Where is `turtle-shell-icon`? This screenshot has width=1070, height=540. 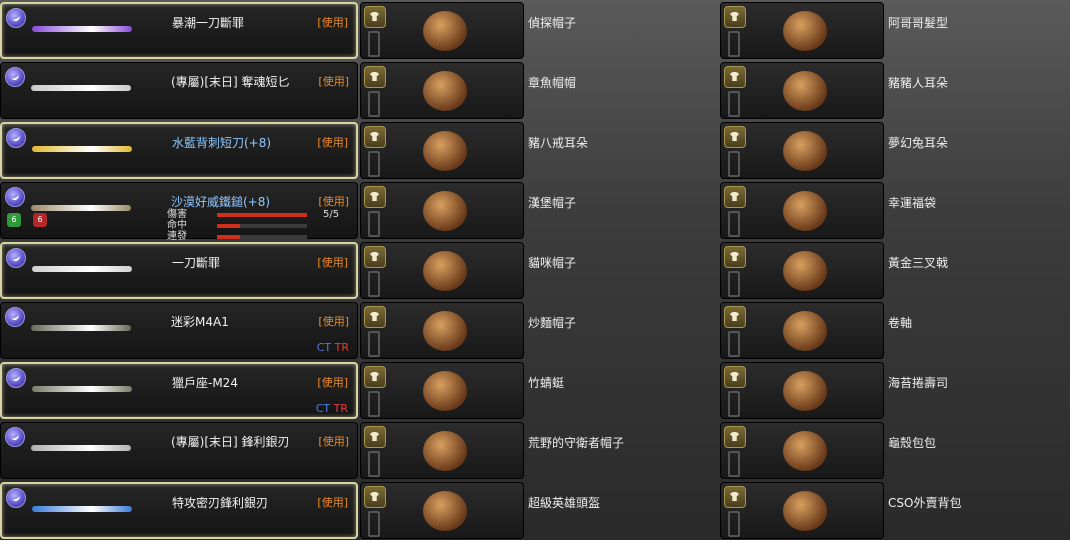 turtle-shell-icon is located at coordinates (805, 451).